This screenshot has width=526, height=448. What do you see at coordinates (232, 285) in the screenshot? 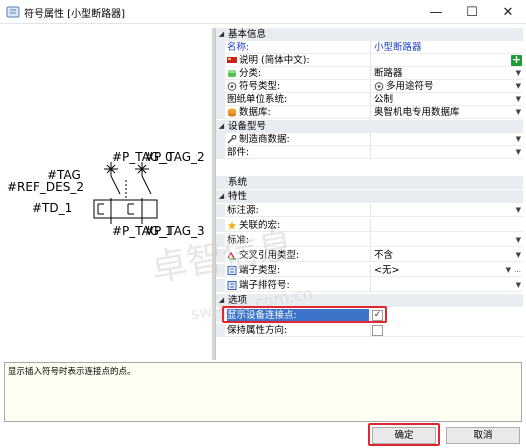
I see `terminal-order-icon` at bounding box center [232, 285].